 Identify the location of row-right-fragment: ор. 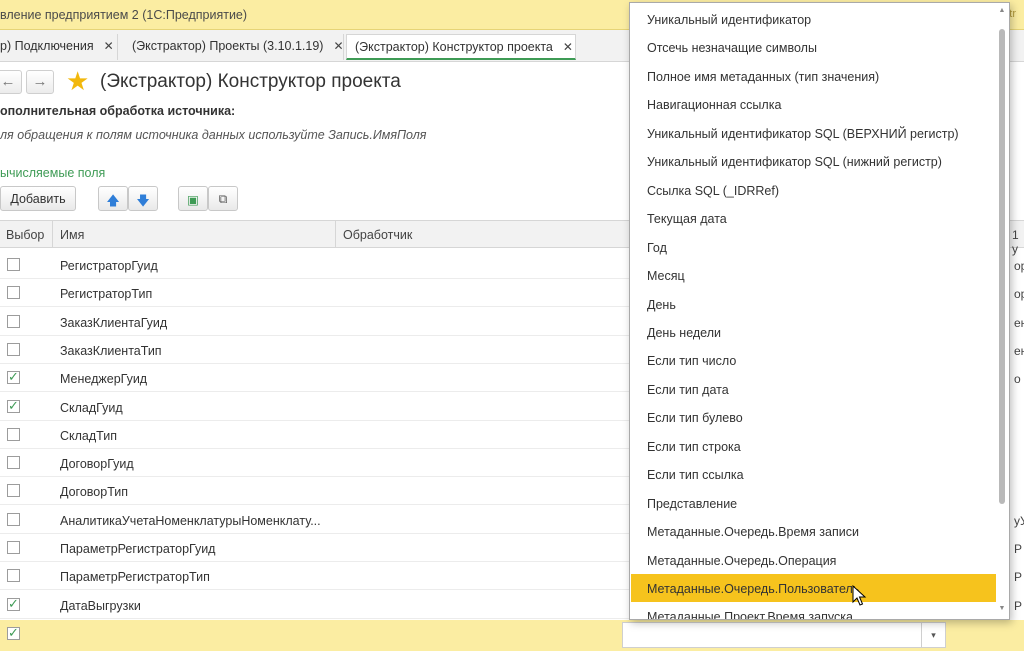
(1019, 266).